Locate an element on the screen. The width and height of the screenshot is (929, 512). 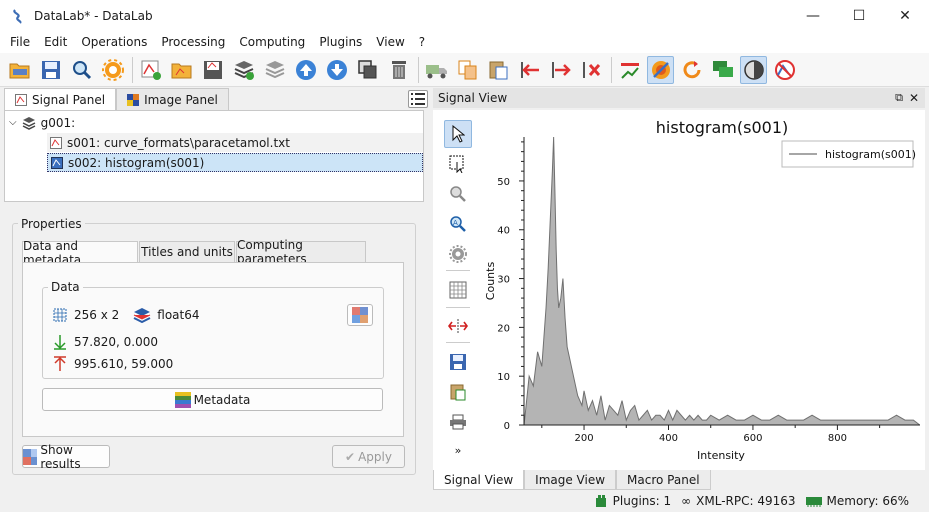
menu-help: ? is located at coordinates (422, 42).